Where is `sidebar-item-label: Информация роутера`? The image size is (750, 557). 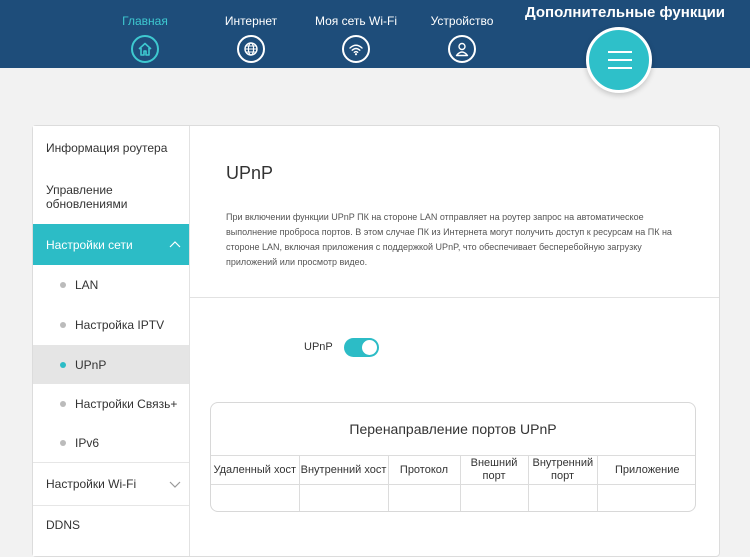 sidebar-item-label: Информация роутера is located at coordinates (107, 148).